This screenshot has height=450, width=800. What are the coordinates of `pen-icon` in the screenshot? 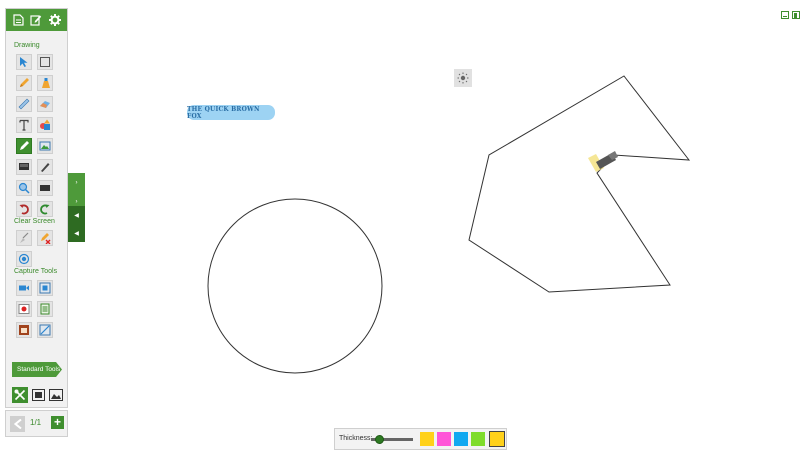 It's located at (24, 145).